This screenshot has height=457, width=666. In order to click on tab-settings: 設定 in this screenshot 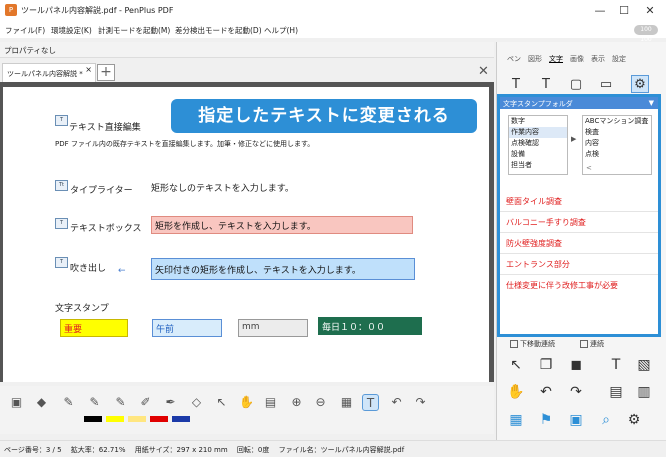, I will do `click(619, 59)`.